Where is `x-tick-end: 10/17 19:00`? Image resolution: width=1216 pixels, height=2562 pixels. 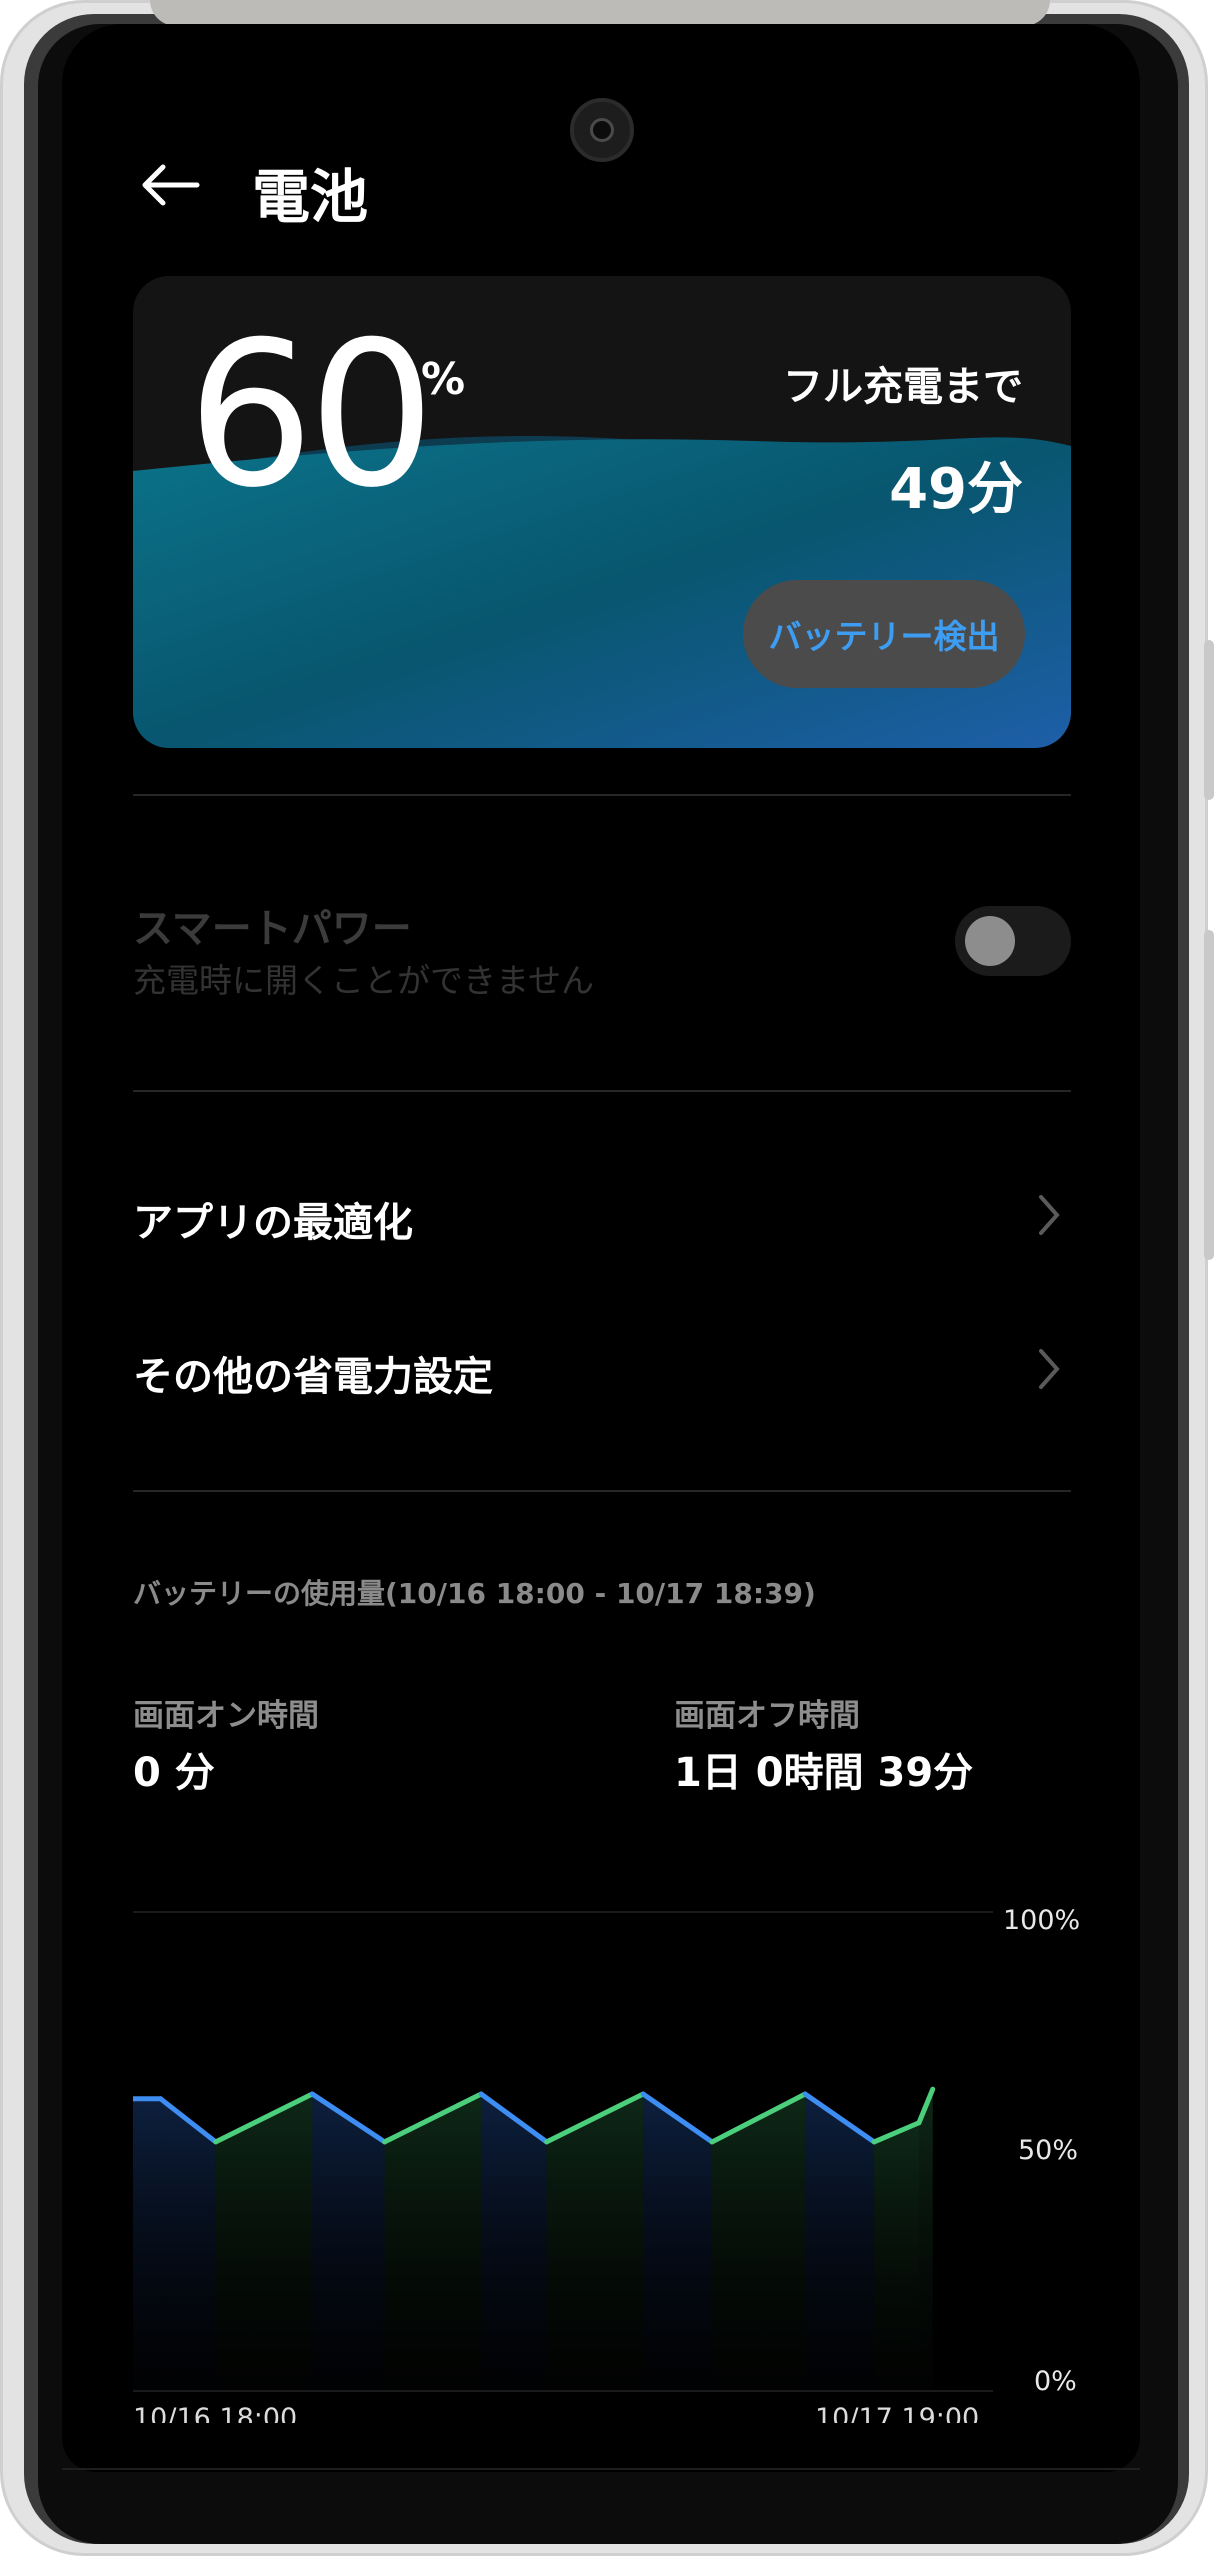
x-tick-end: 10/17 19:00 is located at coordinates (897, 2413).